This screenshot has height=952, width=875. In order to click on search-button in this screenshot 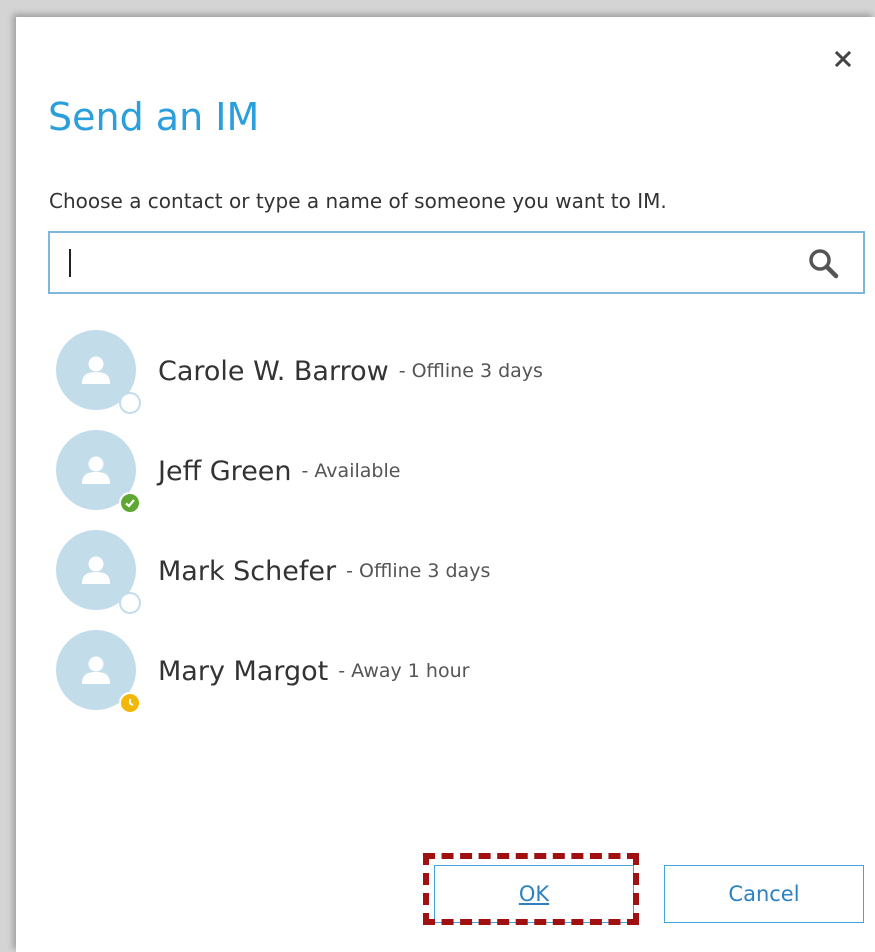, I will do `click(823, 263)`.